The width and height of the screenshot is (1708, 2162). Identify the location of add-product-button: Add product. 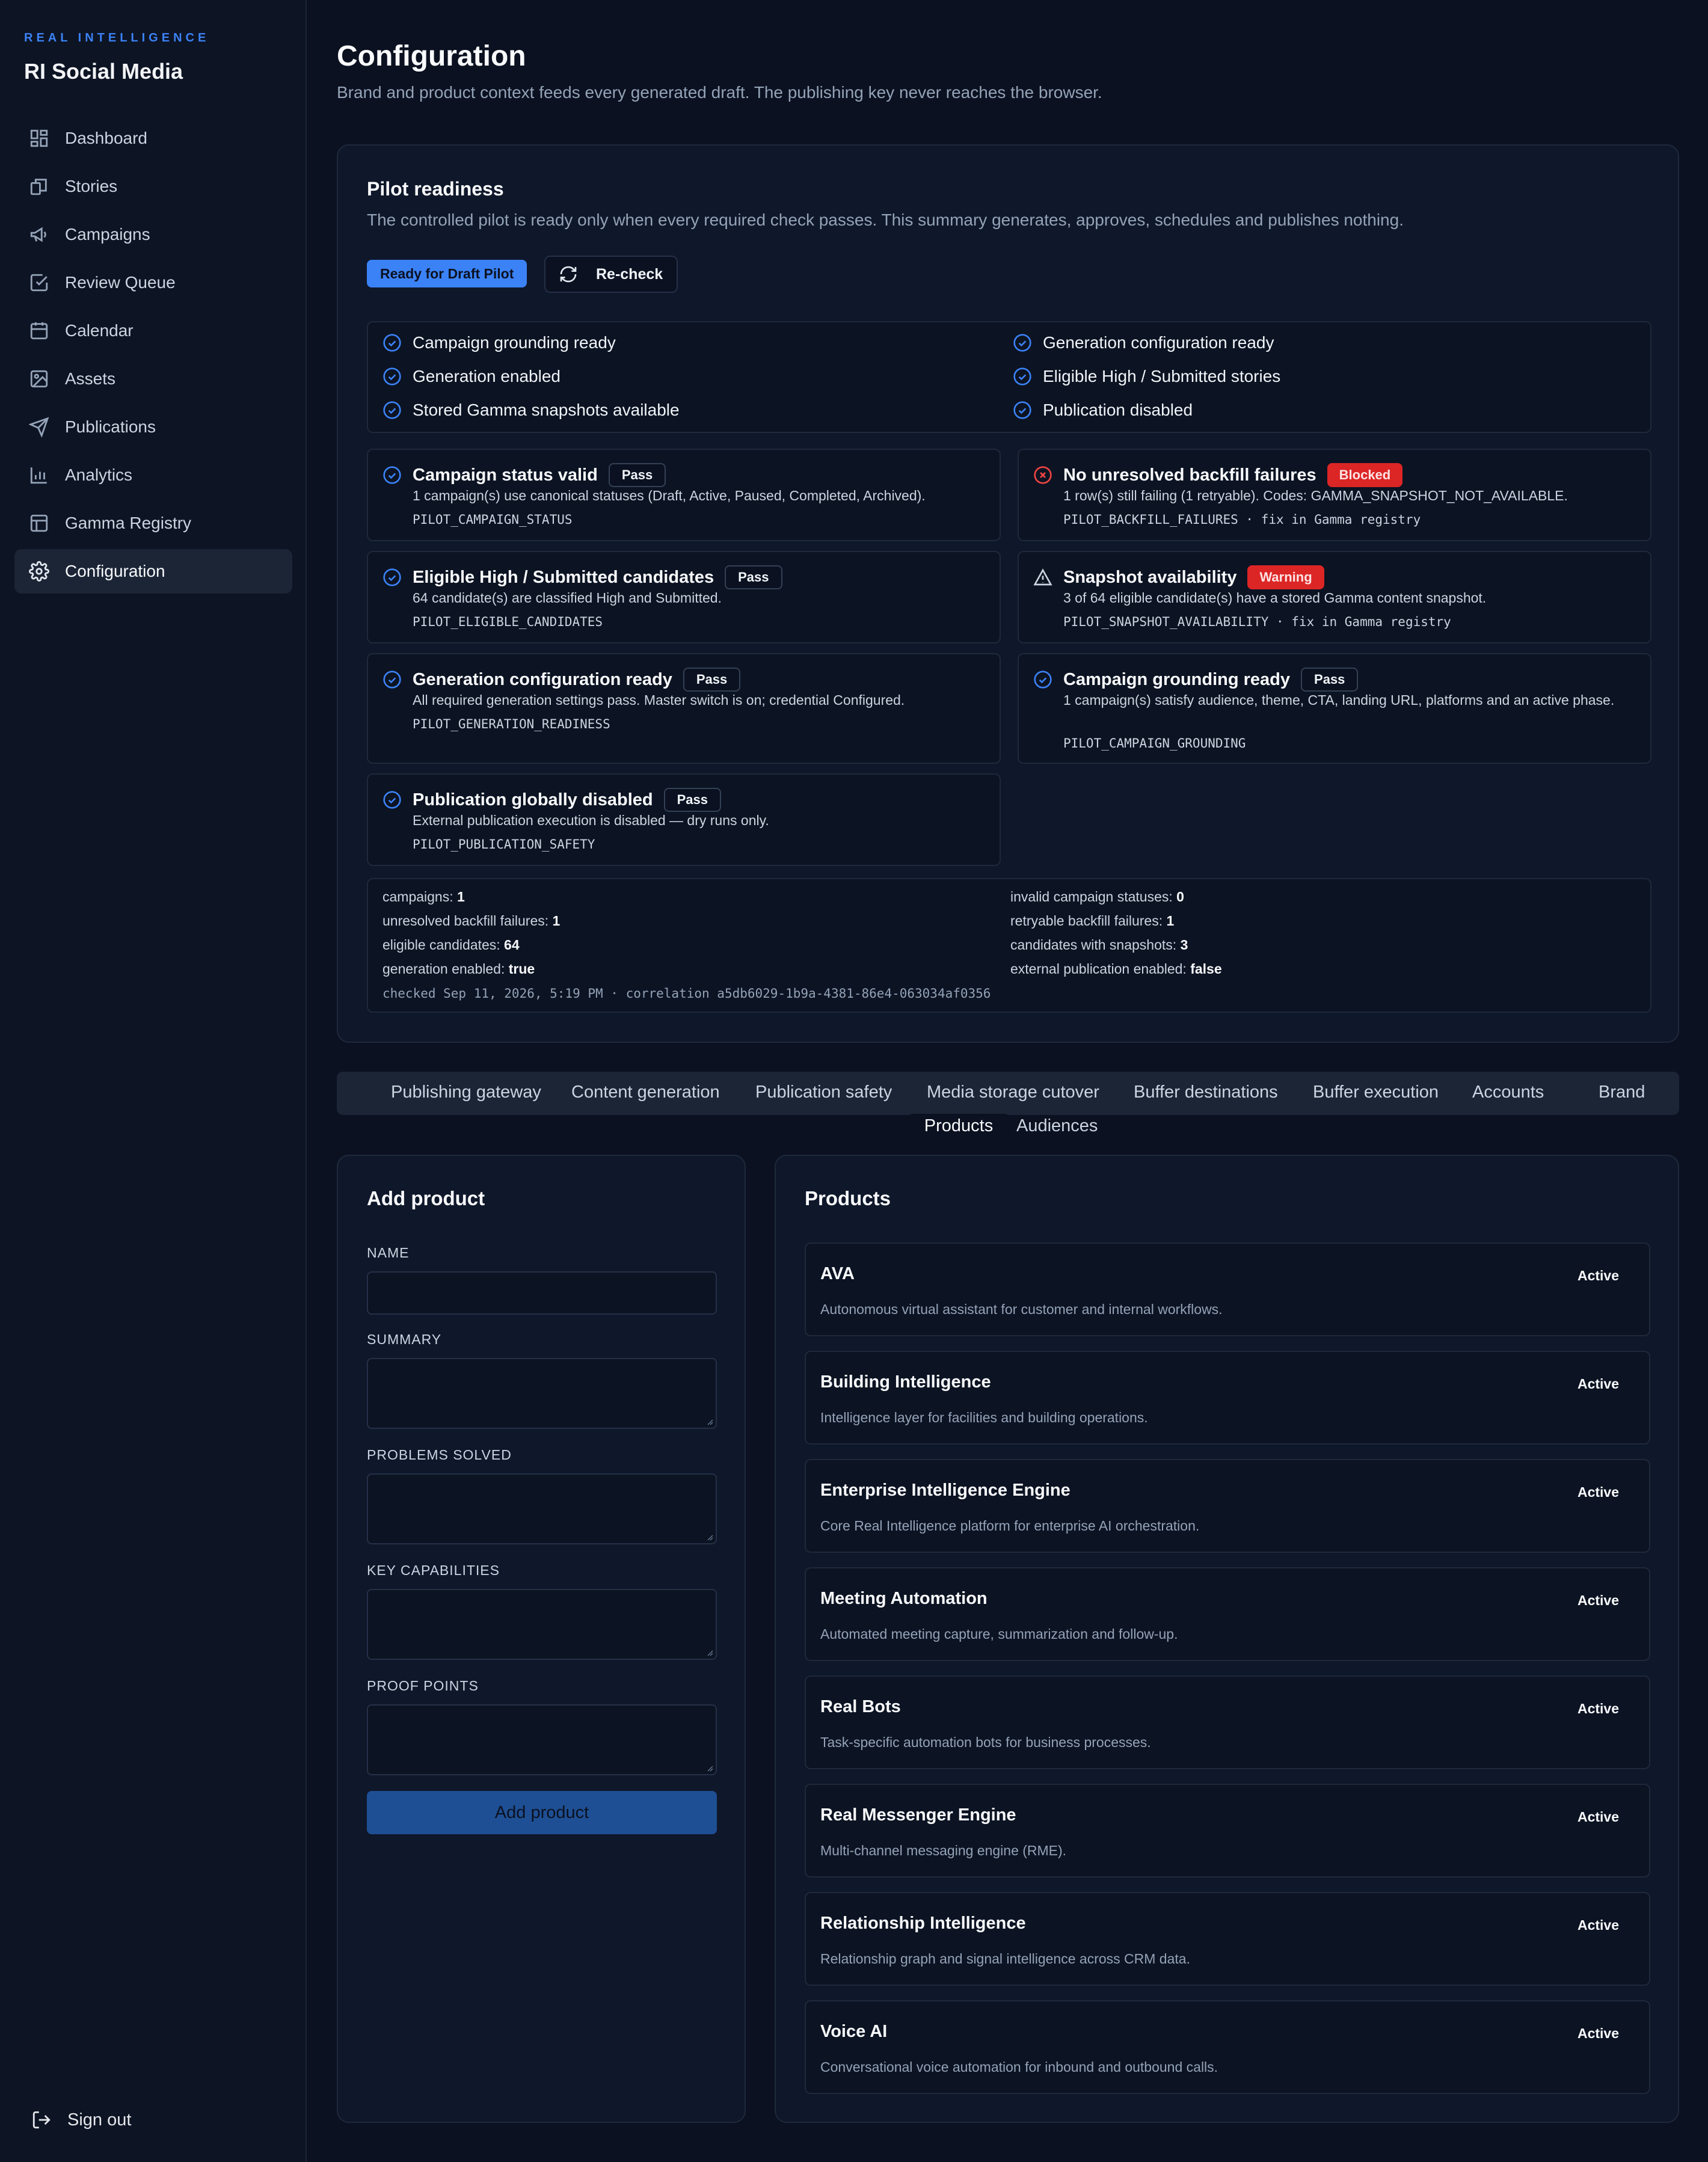
(542, 1812).